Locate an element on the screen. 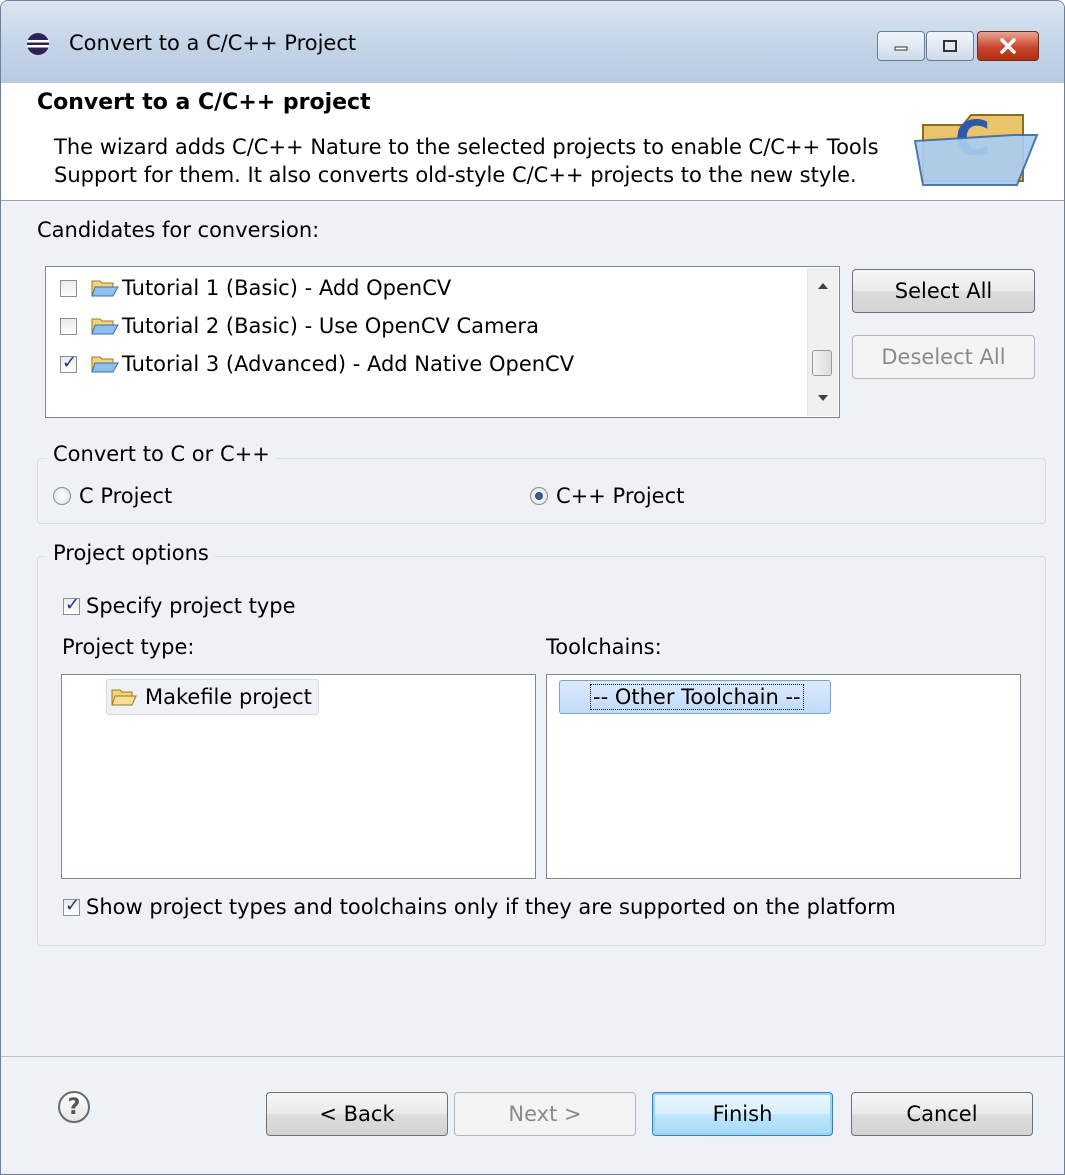 The image size is (1065, 1175). footer-separator is located at coordinates (532, 1056).